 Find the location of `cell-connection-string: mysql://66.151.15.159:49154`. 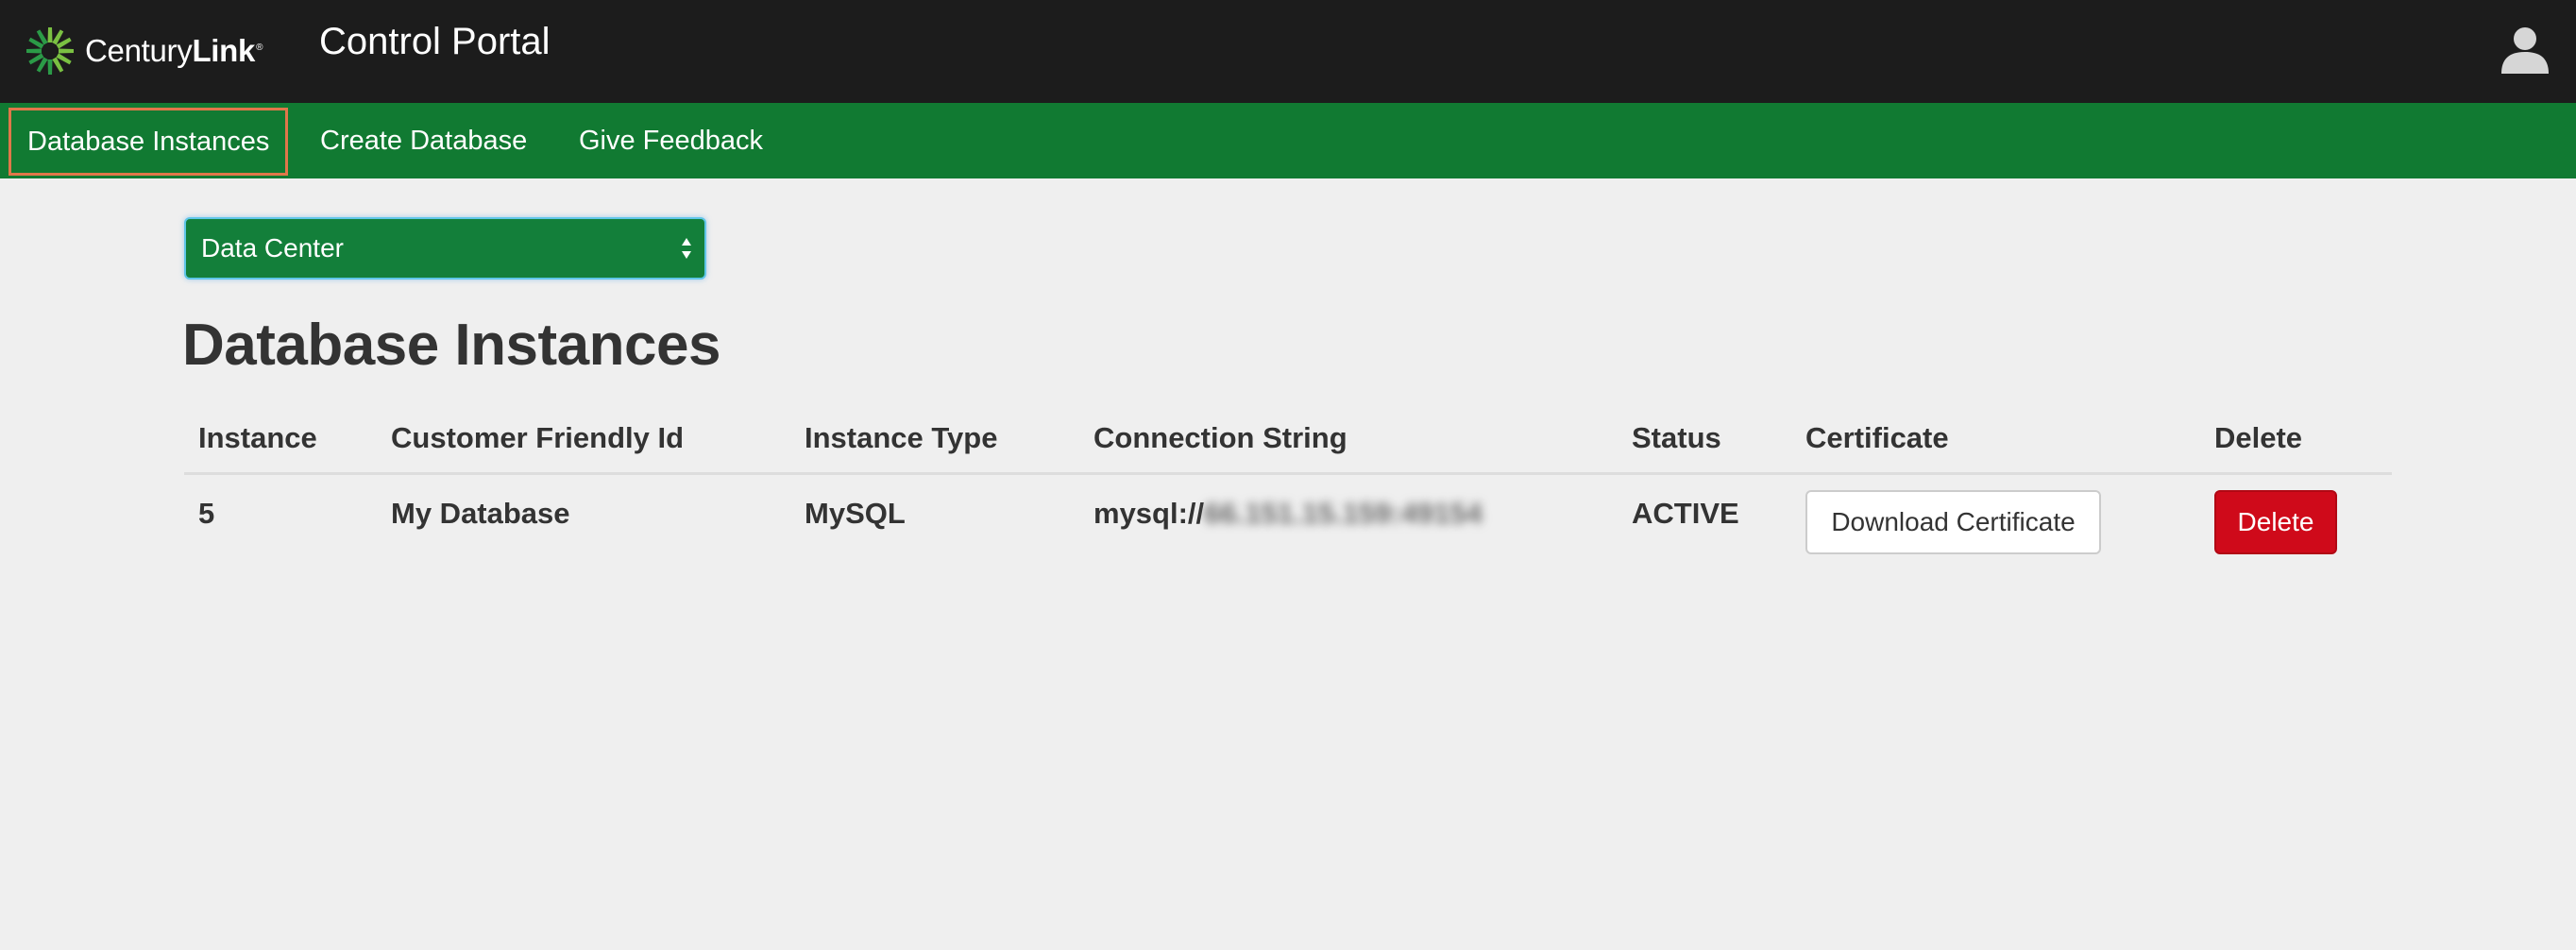

cell-connection-string: mysql://66.151.15.159:49154 is located at coordinates (1288, 514).